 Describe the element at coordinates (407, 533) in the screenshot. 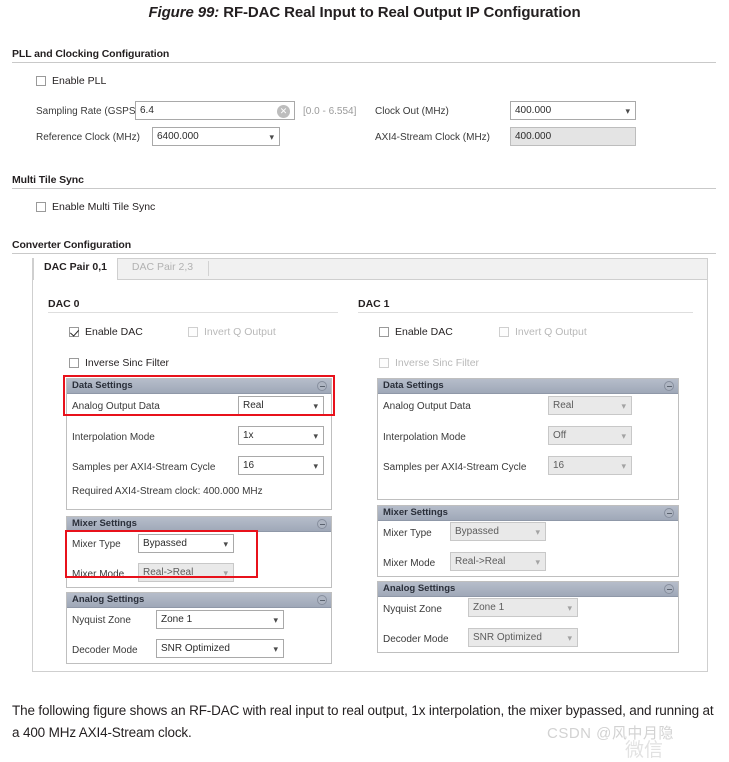

I see `dac1-mixer-type-label: Mixer Type` at that location.